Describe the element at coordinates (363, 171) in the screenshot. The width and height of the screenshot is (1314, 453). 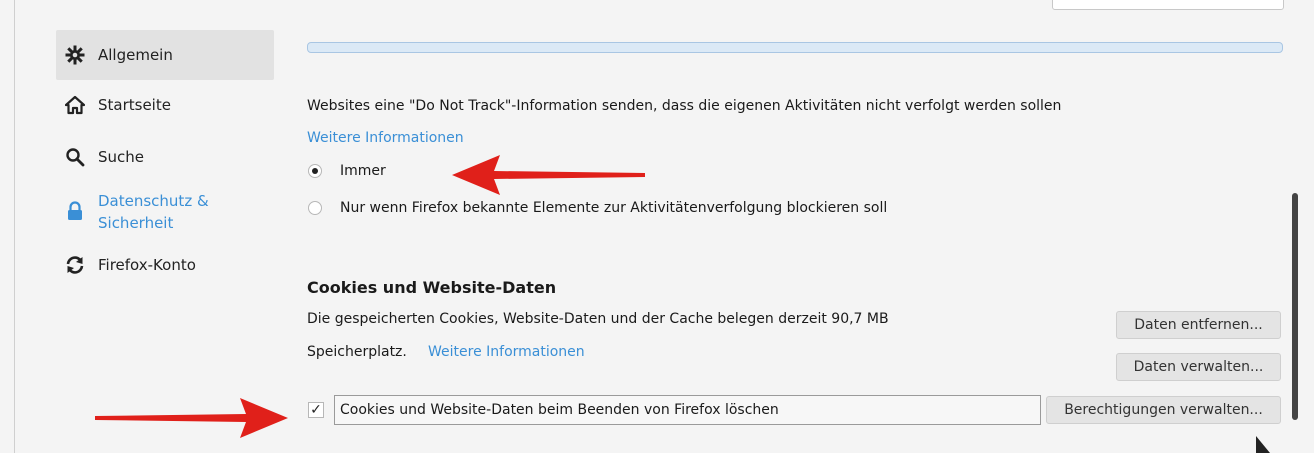
I see `radio-immer-label: Immer` at that location.